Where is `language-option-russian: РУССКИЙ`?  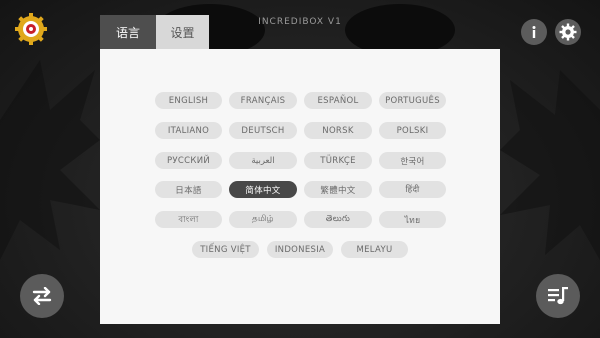 language-option-russian: РУССКИЙ is located at coordinates (188, 160).